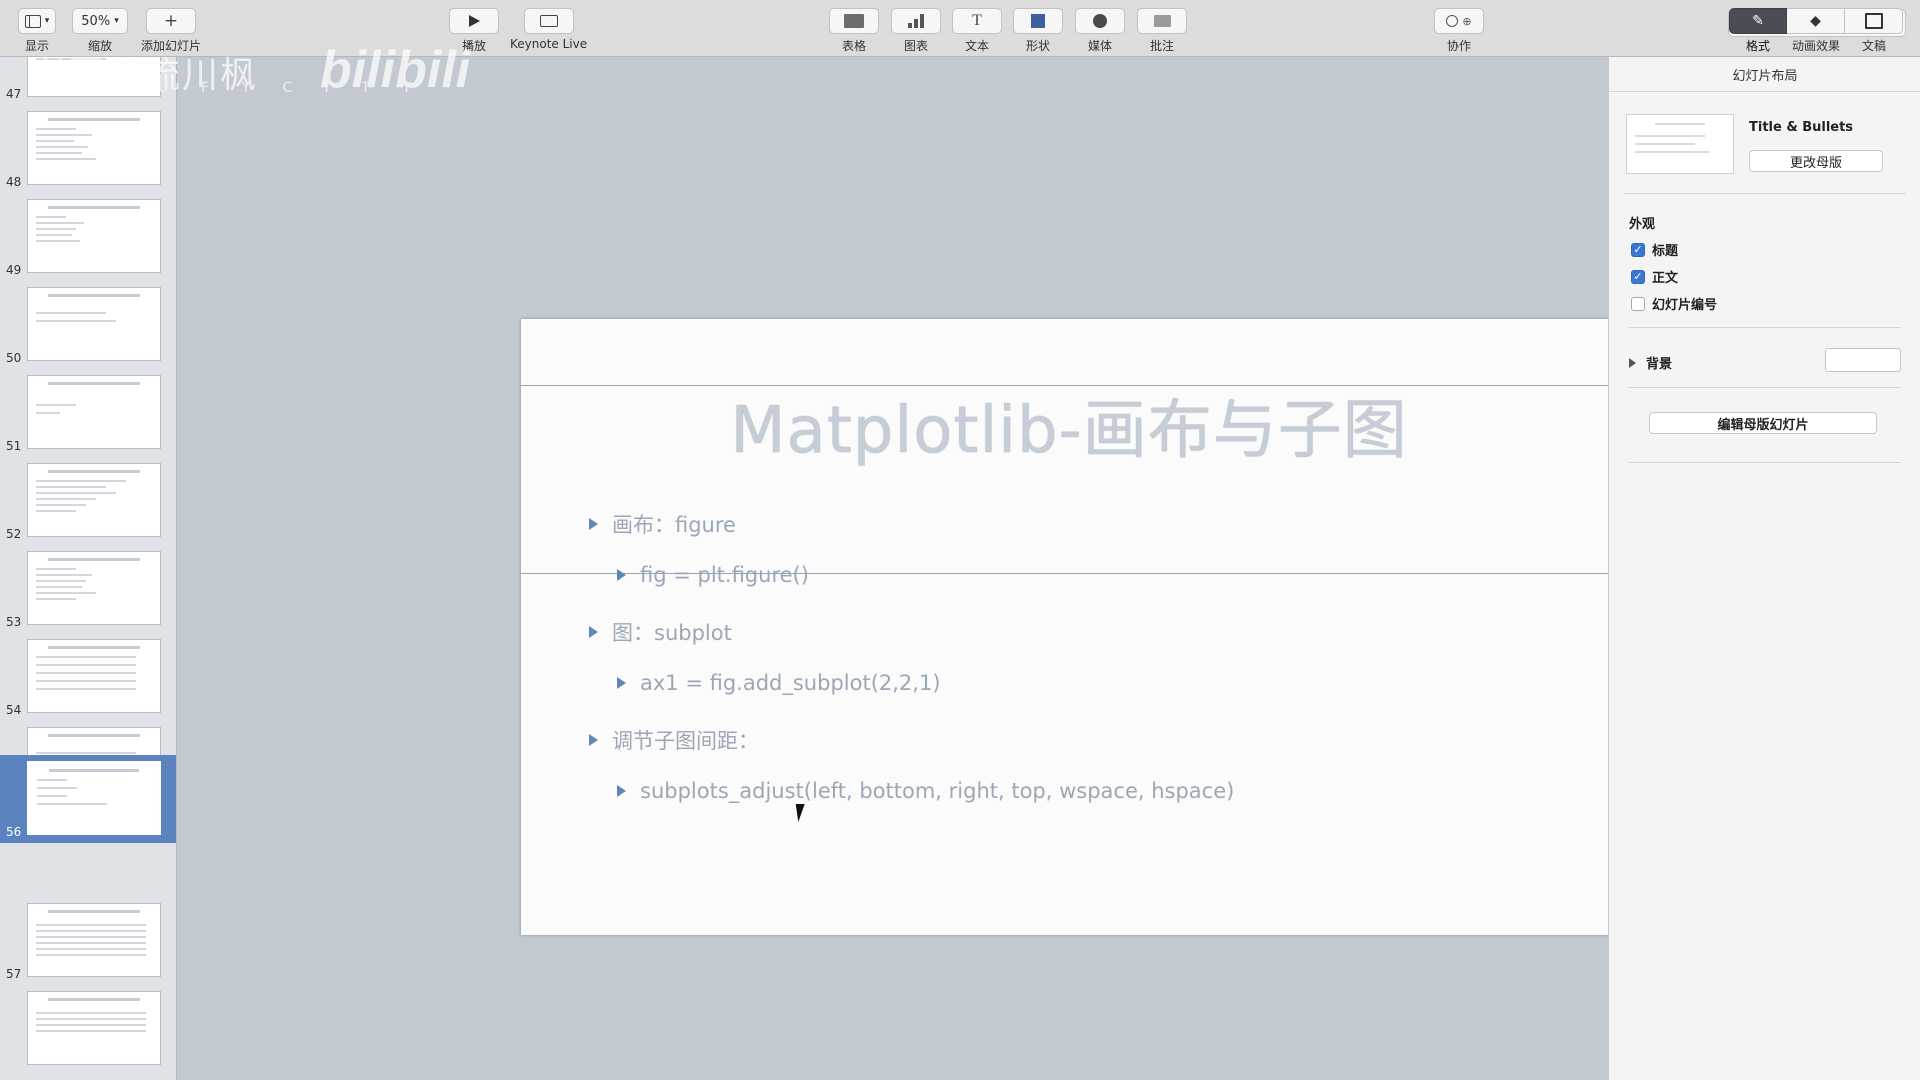  I want to click on zoom-select: 50% ▾, so click(100, 21).